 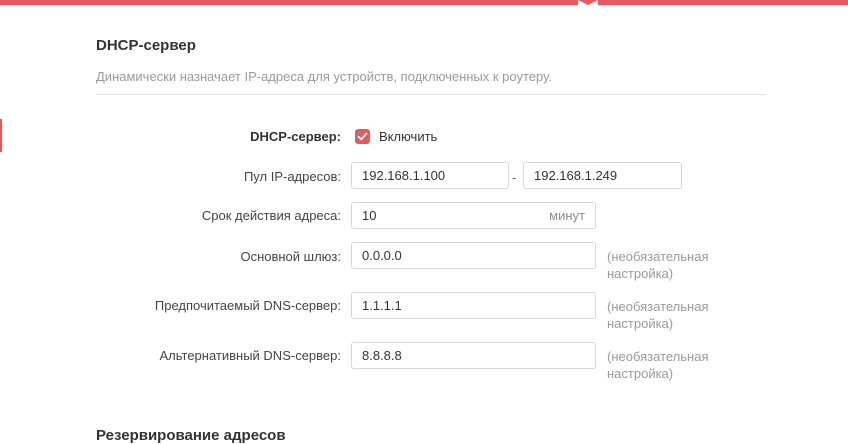 What do you see at coordinates (602, 175) in the screenshot?
I see `ip-pool-end-input: 192.168.1.249` at bounding box center [602, 175].